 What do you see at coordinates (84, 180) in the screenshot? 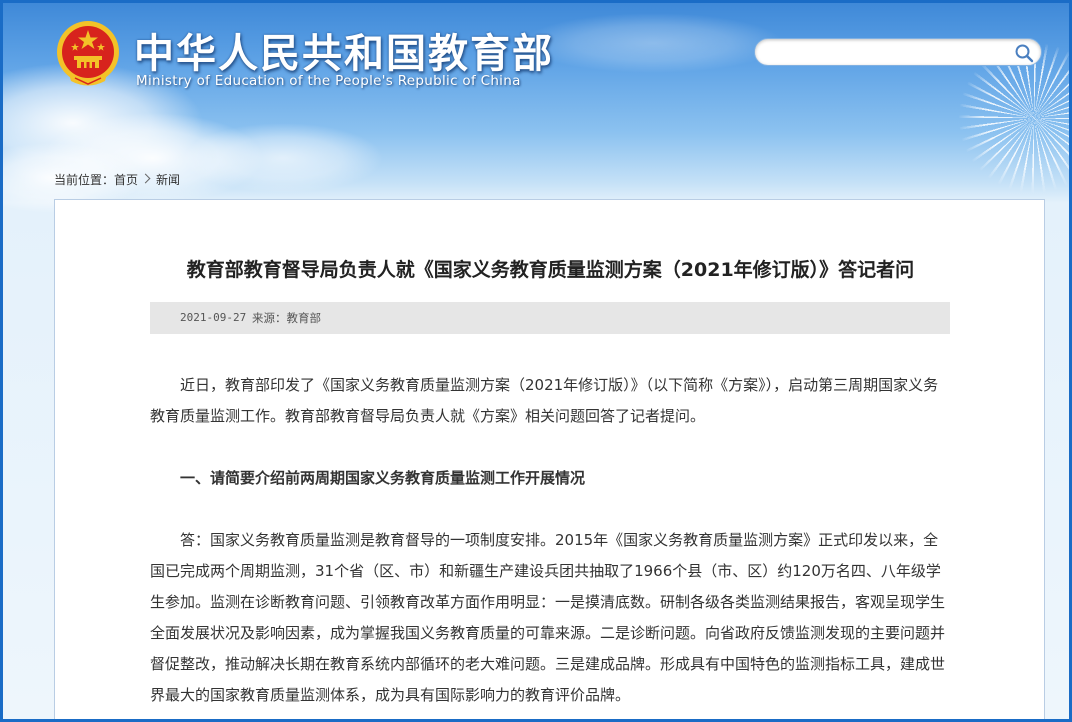
I see `breadcrumb-label: 当前位置：` at bounding box center [84, 180].